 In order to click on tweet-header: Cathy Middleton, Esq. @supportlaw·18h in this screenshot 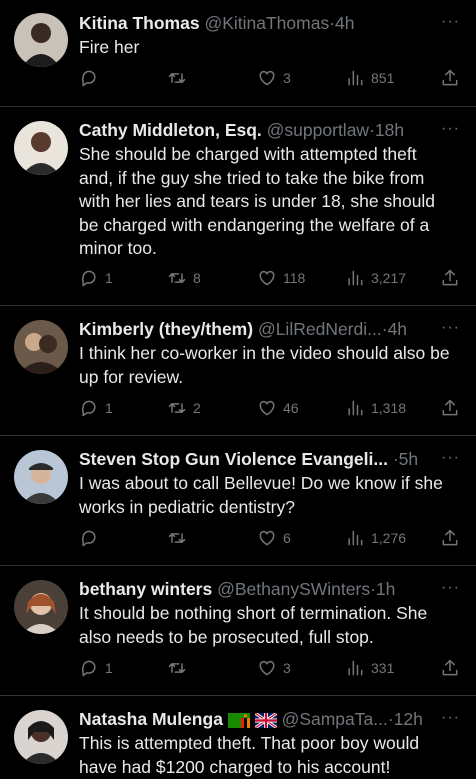, I will do `click(257, 130)`.